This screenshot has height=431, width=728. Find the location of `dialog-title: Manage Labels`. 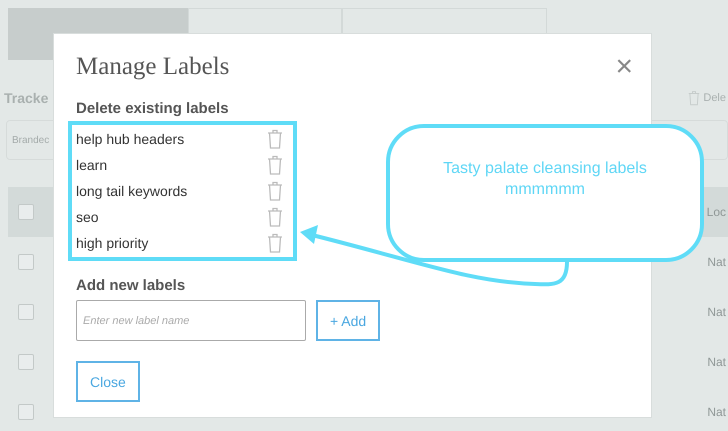

dialog-title: Manage Labels is located at coordinates (153, 67).